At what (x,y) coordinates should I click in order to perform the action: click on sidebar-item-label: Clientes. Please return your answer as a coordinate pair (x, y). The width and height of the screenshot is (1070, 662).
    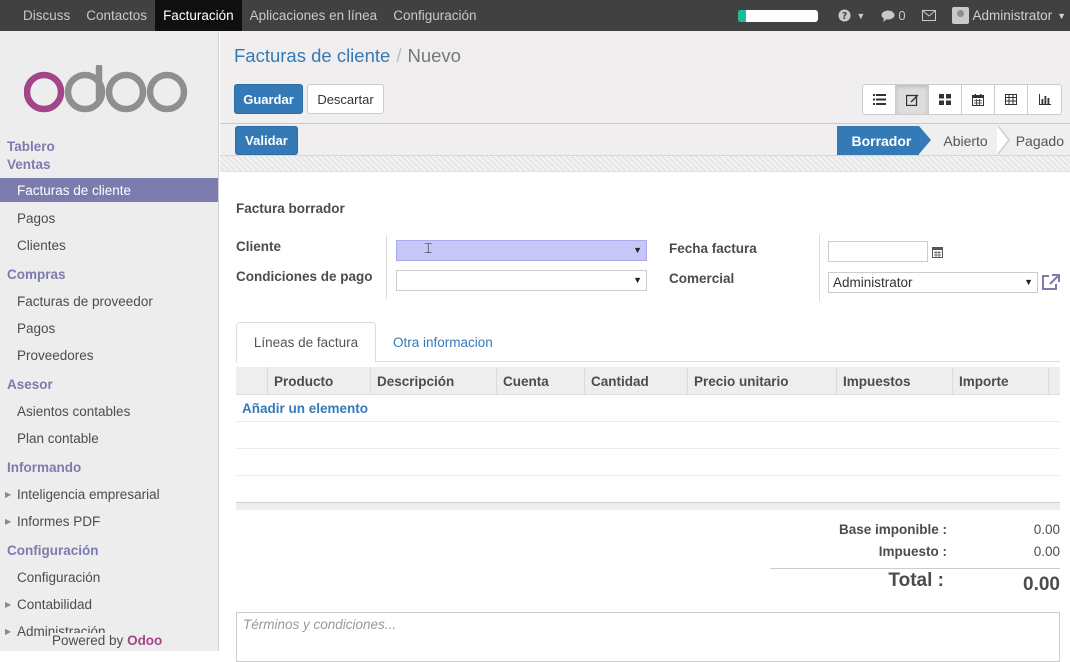
    Looking at the image, I should click on (41, 245).